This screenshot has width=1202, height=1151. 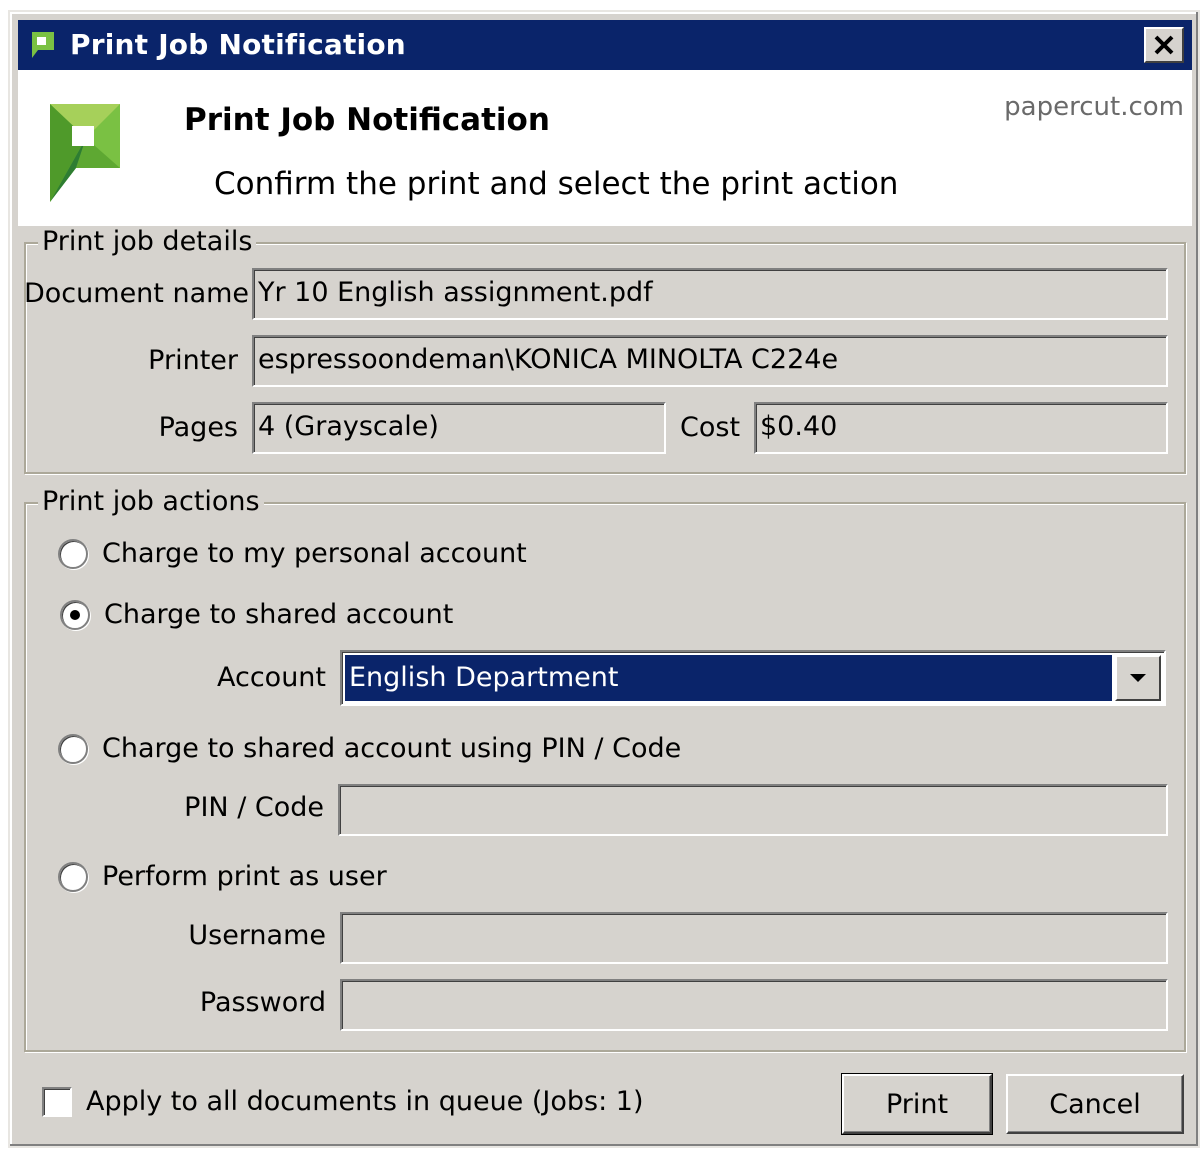 I want to click on cost-label: Cost, so click(x=710, y=427).